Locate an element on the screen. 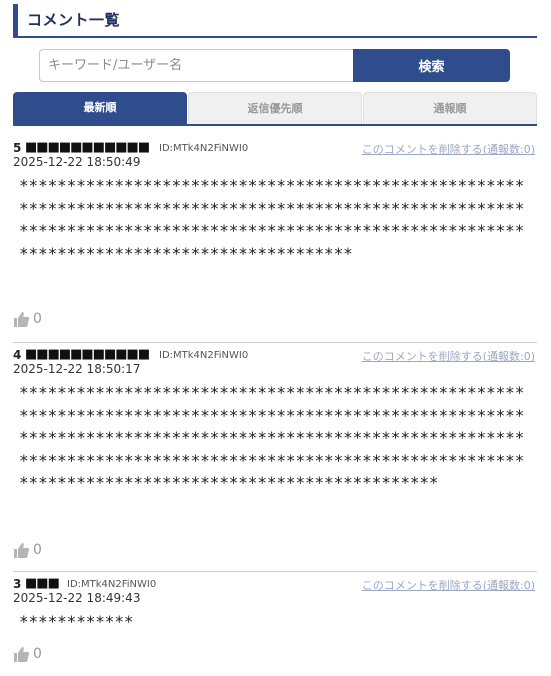 The image size is (551, 676). tab-report-count: 通報順 is located at coordinates (450, 108).